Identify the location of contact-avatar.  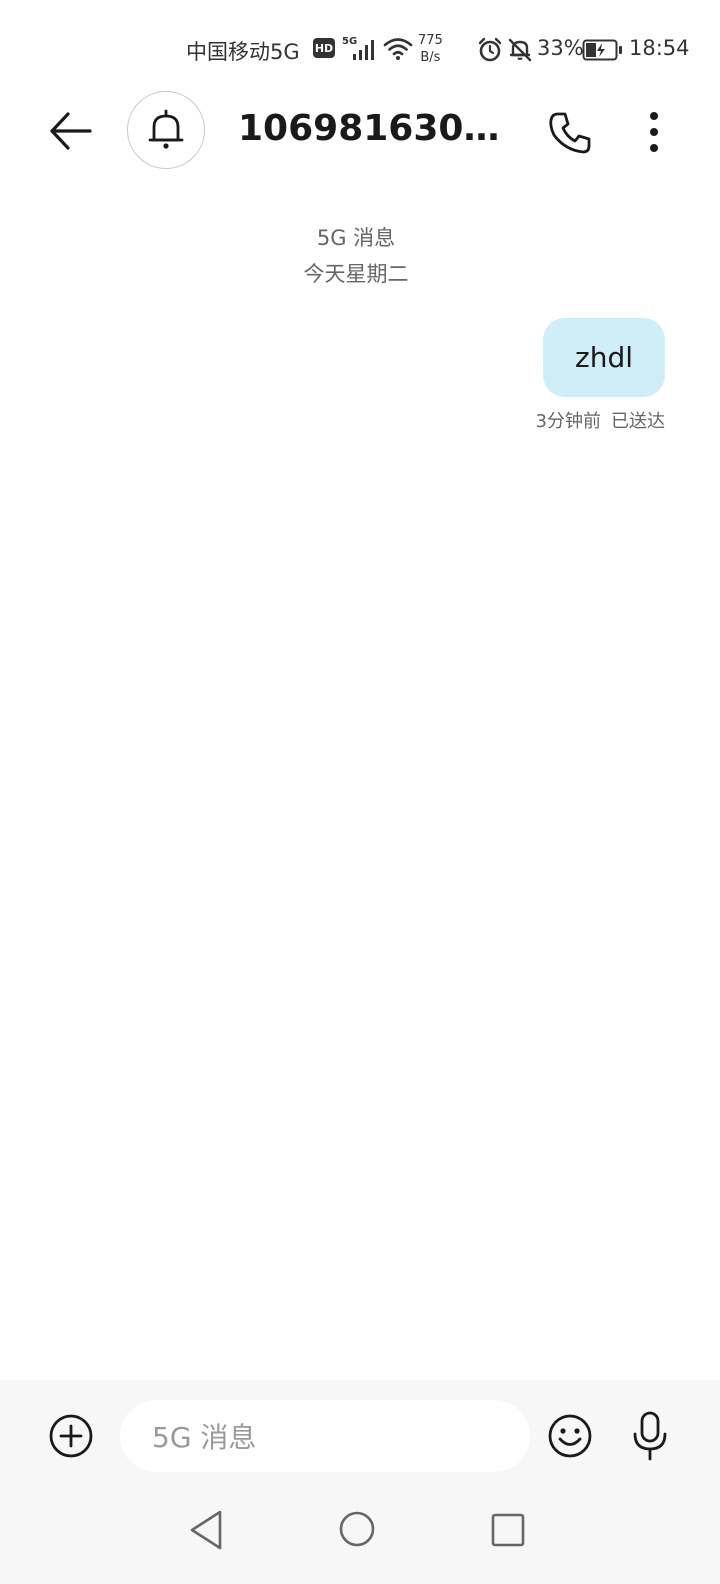
(166, 130).